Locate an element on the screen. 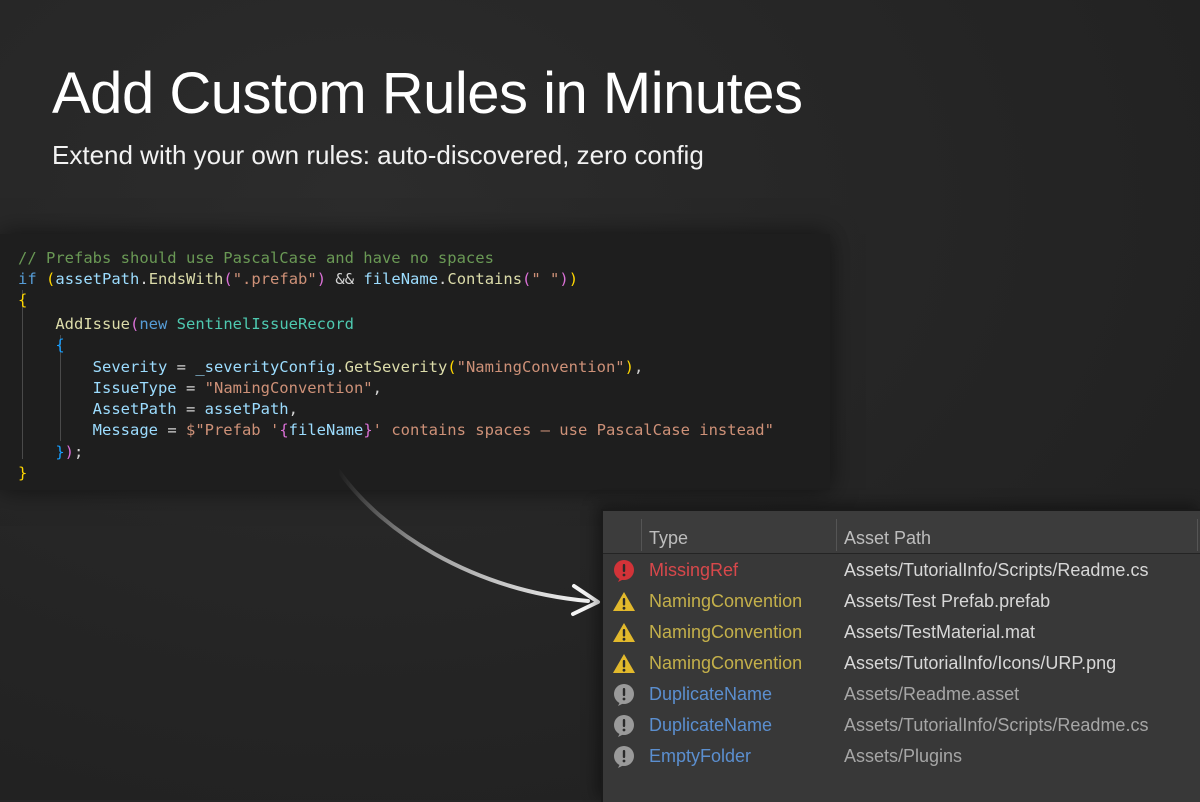 The width and height of the screenshot is (1200, 802). code-token: Message is located at coordinates (125, 430).